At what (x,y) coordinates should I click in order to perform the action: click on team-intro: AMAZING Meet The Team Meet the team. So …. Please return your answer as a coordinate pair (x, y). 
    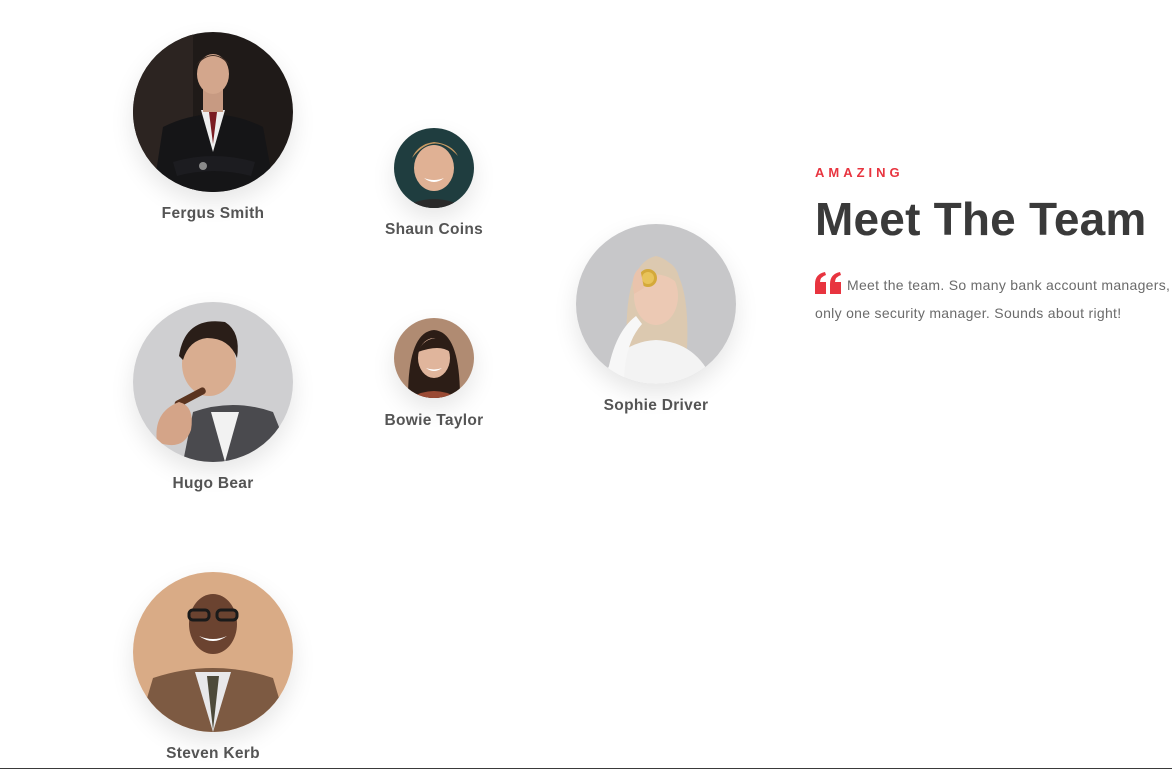
    Looking at the image, I should click on (993, 246).